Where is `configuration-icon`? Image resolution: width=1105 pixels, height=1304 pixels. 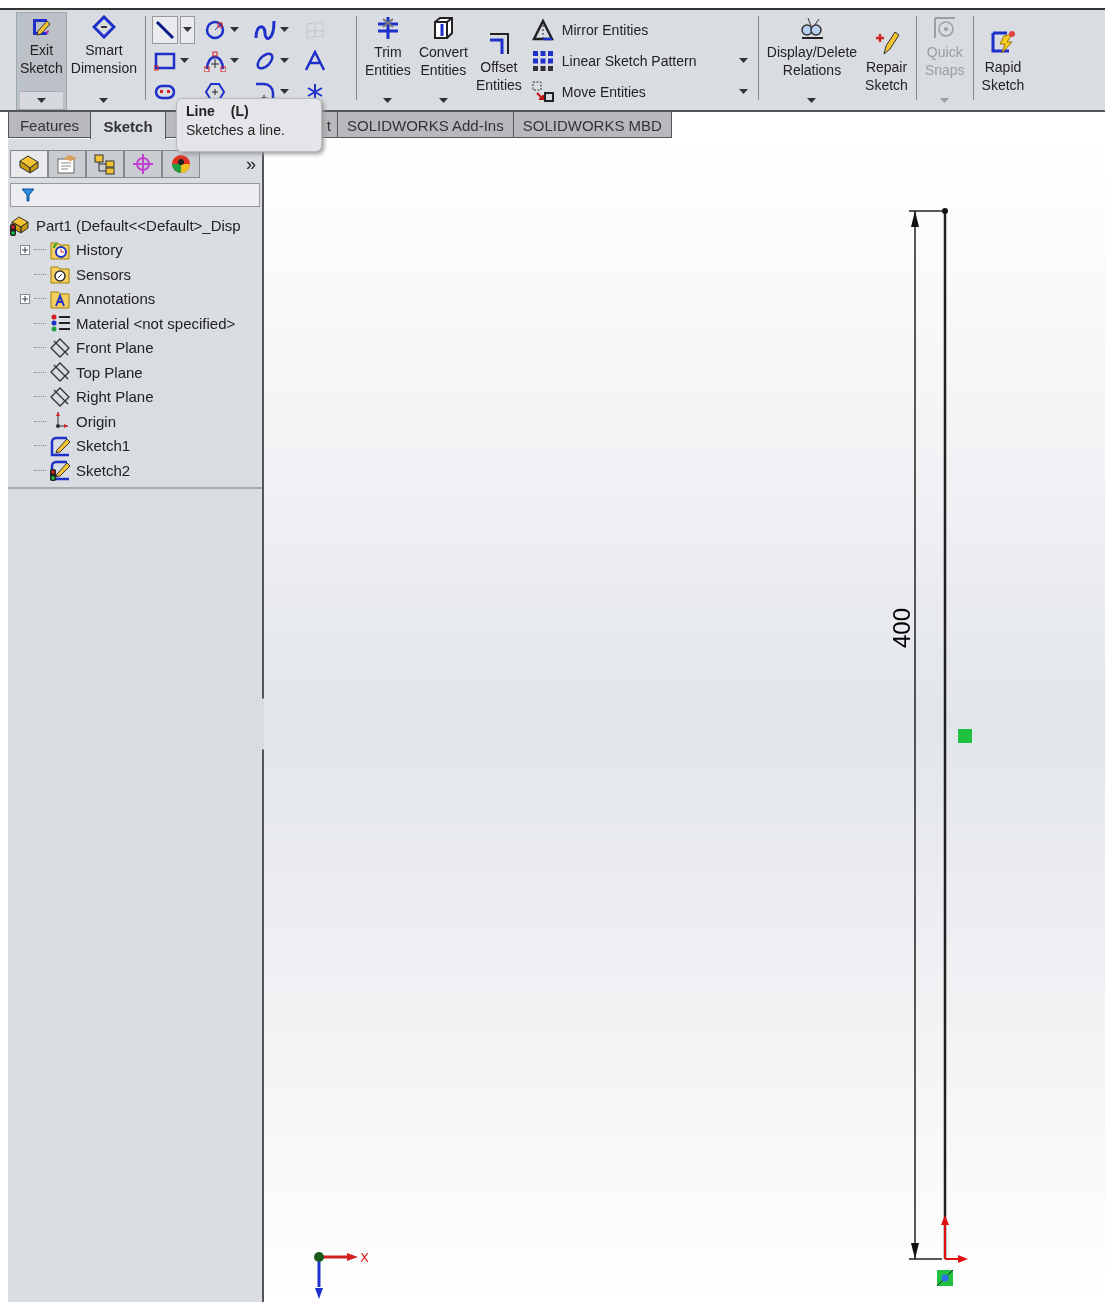 configuration-icon is located at coordinates (105, 164).